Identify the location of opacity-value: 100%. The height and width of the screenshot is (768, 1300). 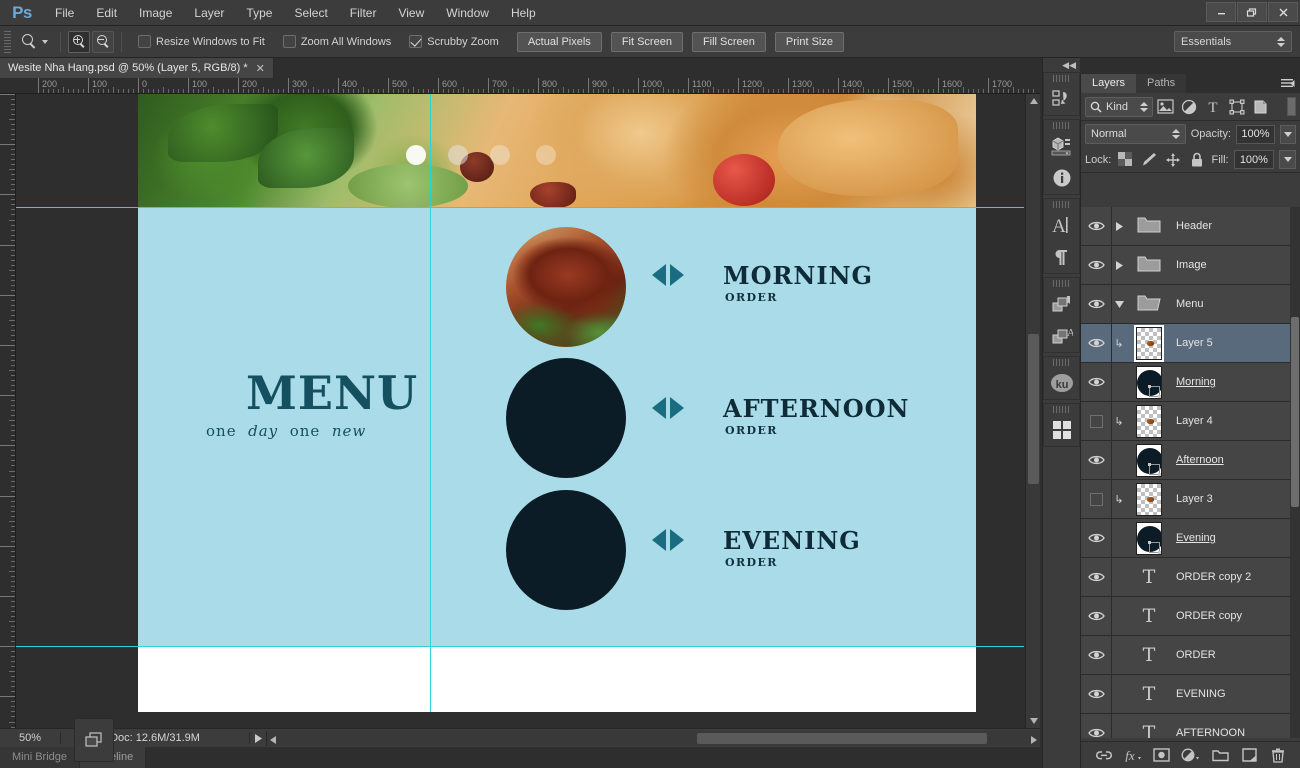
(1255, 134).